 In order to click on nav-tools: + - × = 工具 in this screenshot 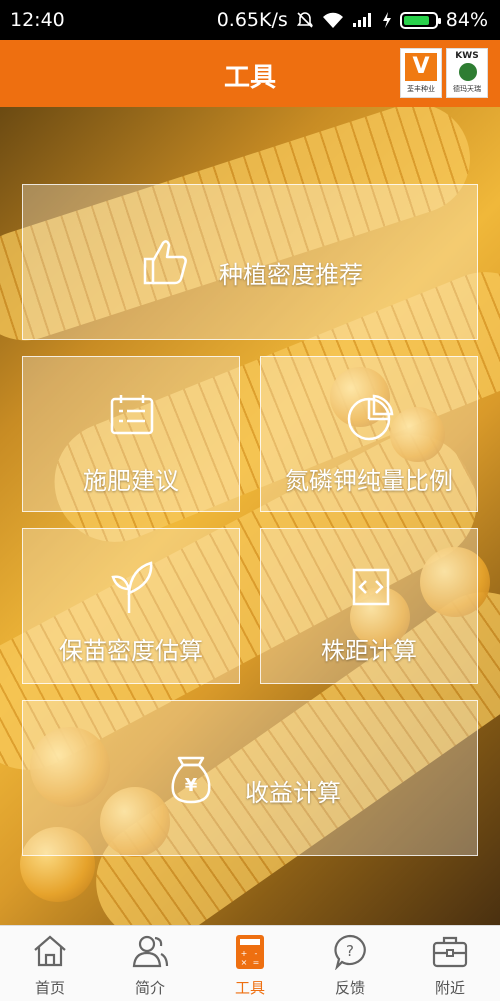, I will do `click(250, 963)`.